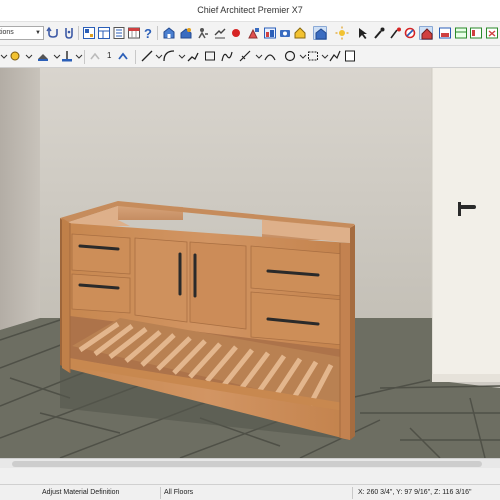 The height and width of the screenshot is (500, 500). I want to click on layer-set-dropdown: tions ▼, so click(22, 33).